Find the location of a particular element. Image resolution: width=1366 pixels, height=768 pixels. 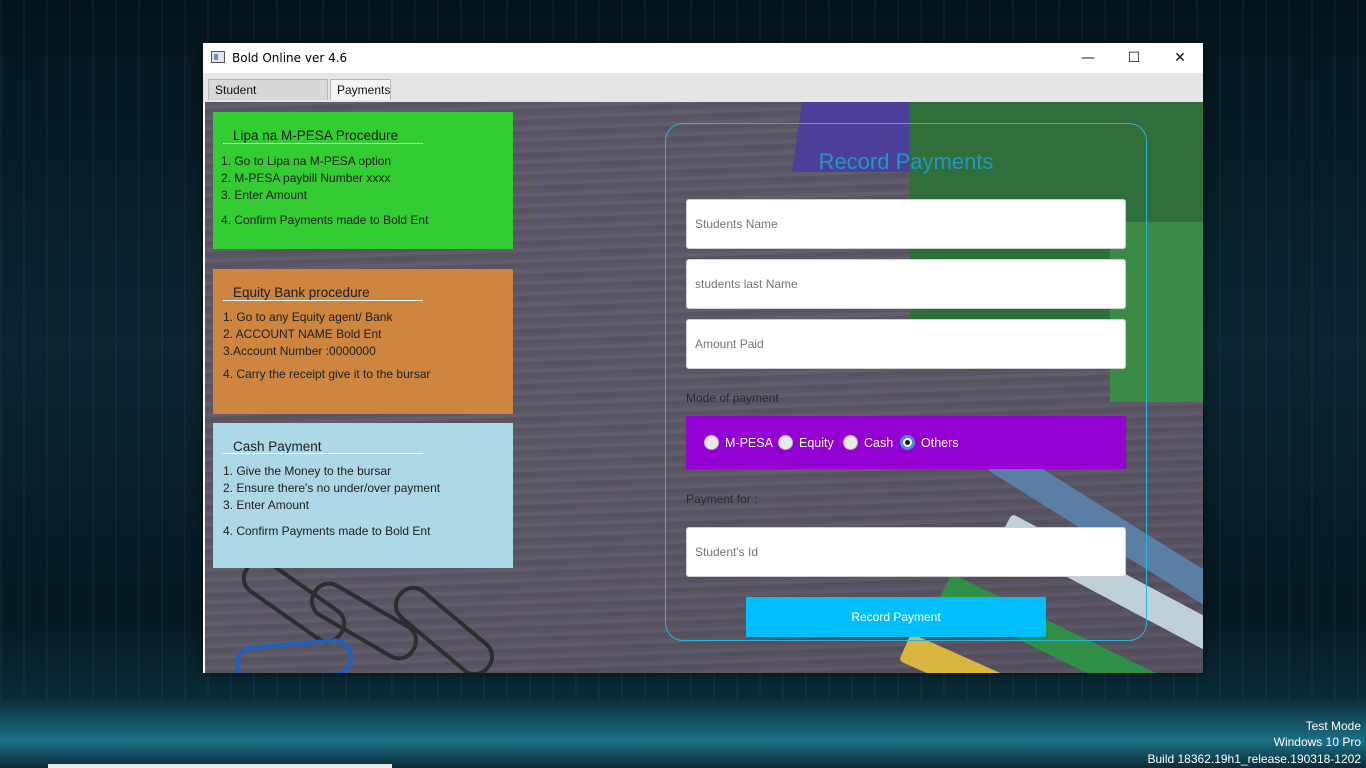

maximize-button: ☐ is located at coordinates (1134, 58).